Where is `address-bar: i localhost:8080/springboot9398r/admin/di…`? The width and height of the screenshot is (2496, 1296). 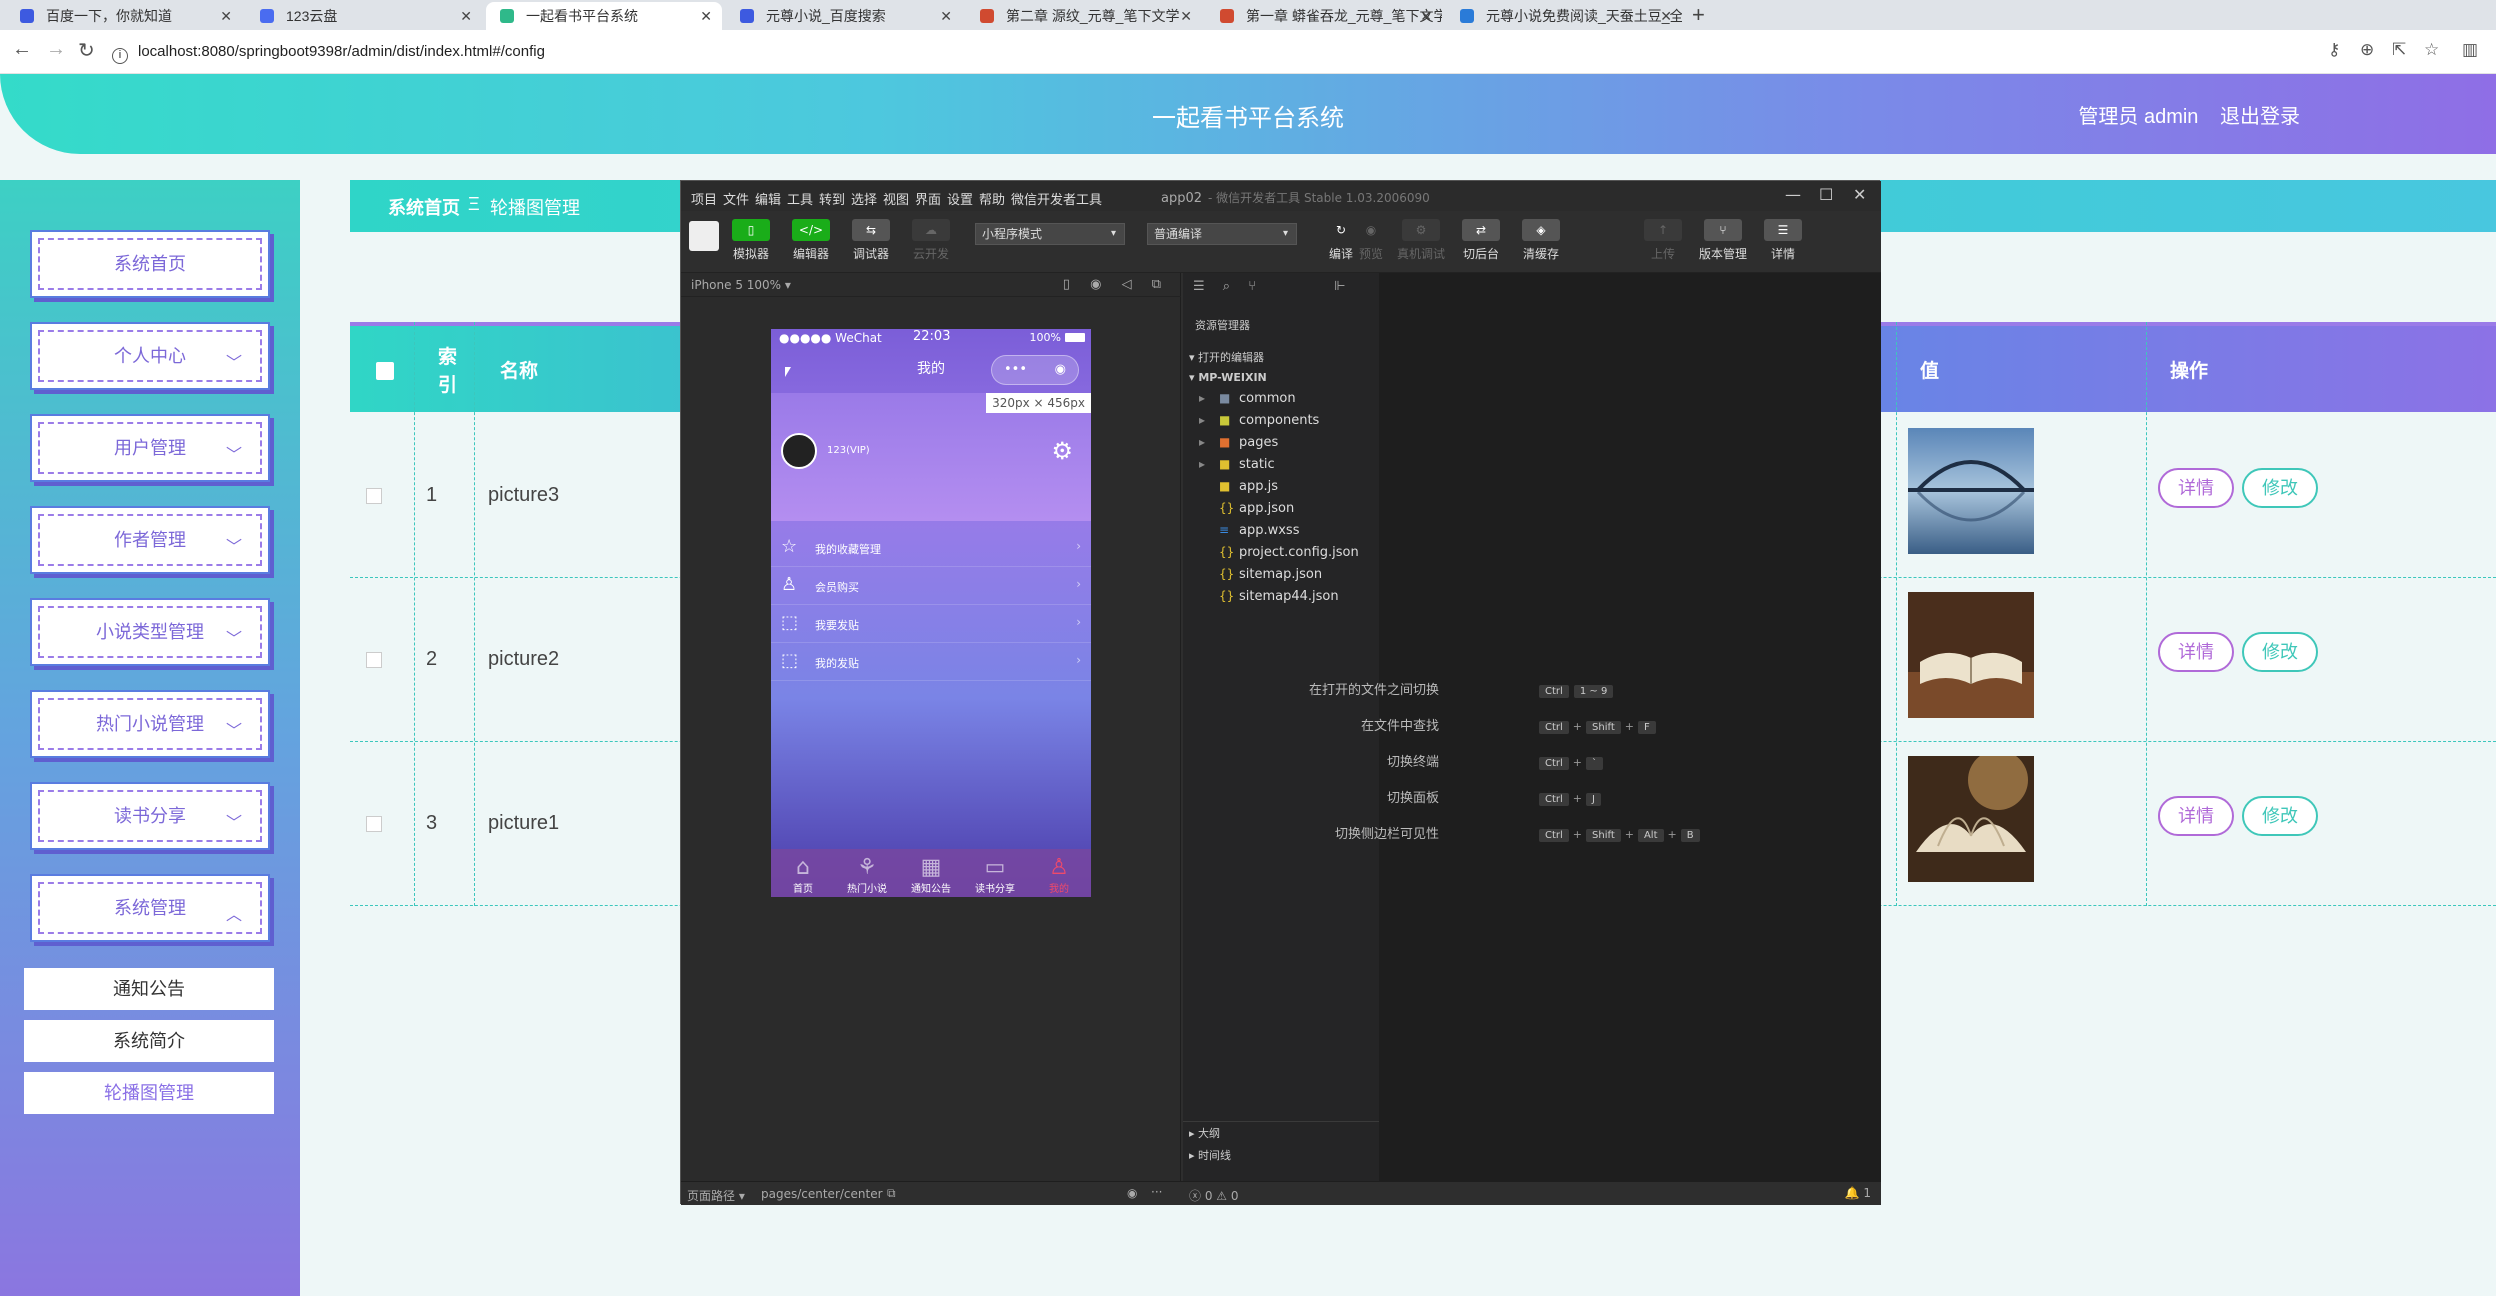 address-bar: i localhost:8080/springboot9398r/admin/di… is located at coordinates (328, 52).